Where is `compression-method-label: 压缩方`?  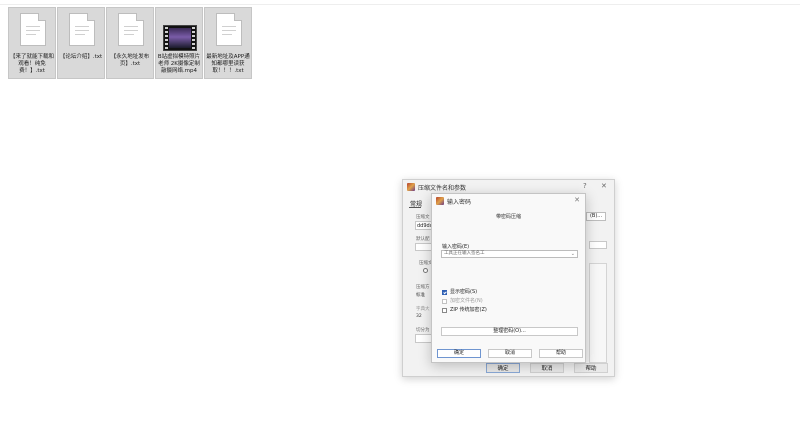 compression-method-label: 压缩方 is located at coordinates (423, 287).